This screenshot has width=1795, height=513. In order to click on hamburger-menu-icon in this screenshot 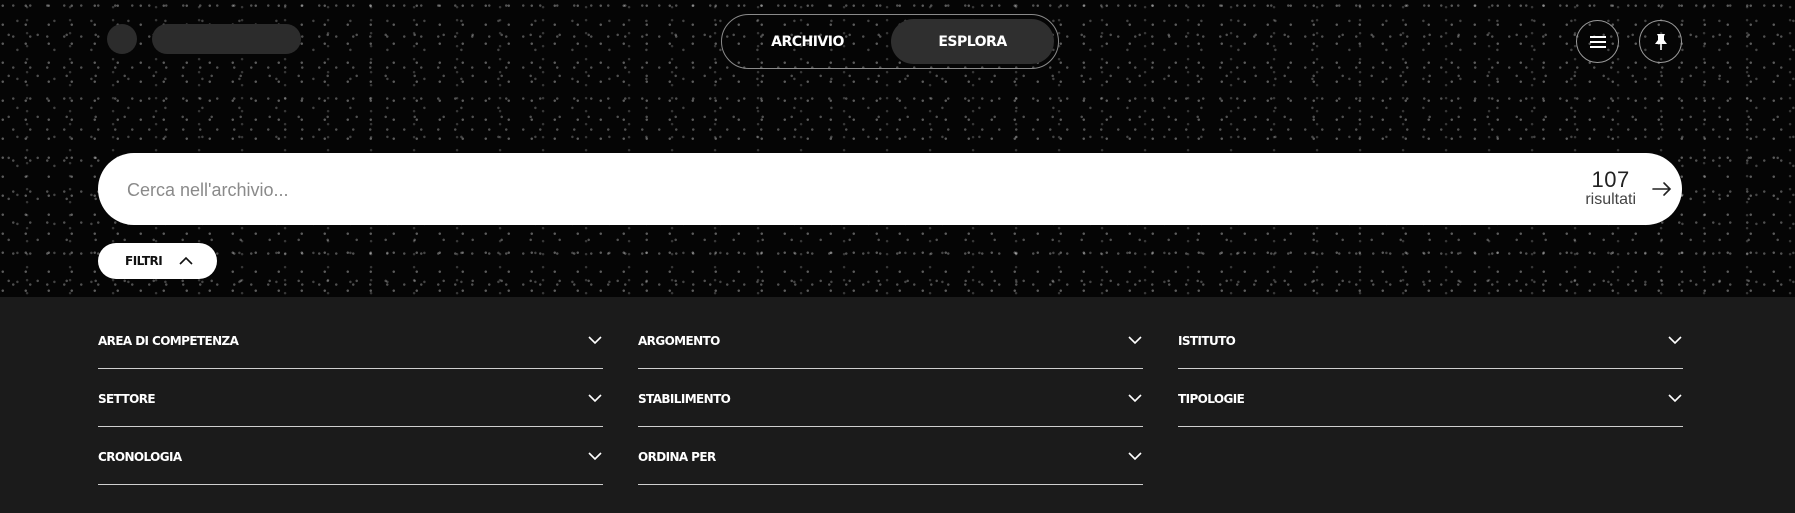, I will do `click(1597, 41)`.